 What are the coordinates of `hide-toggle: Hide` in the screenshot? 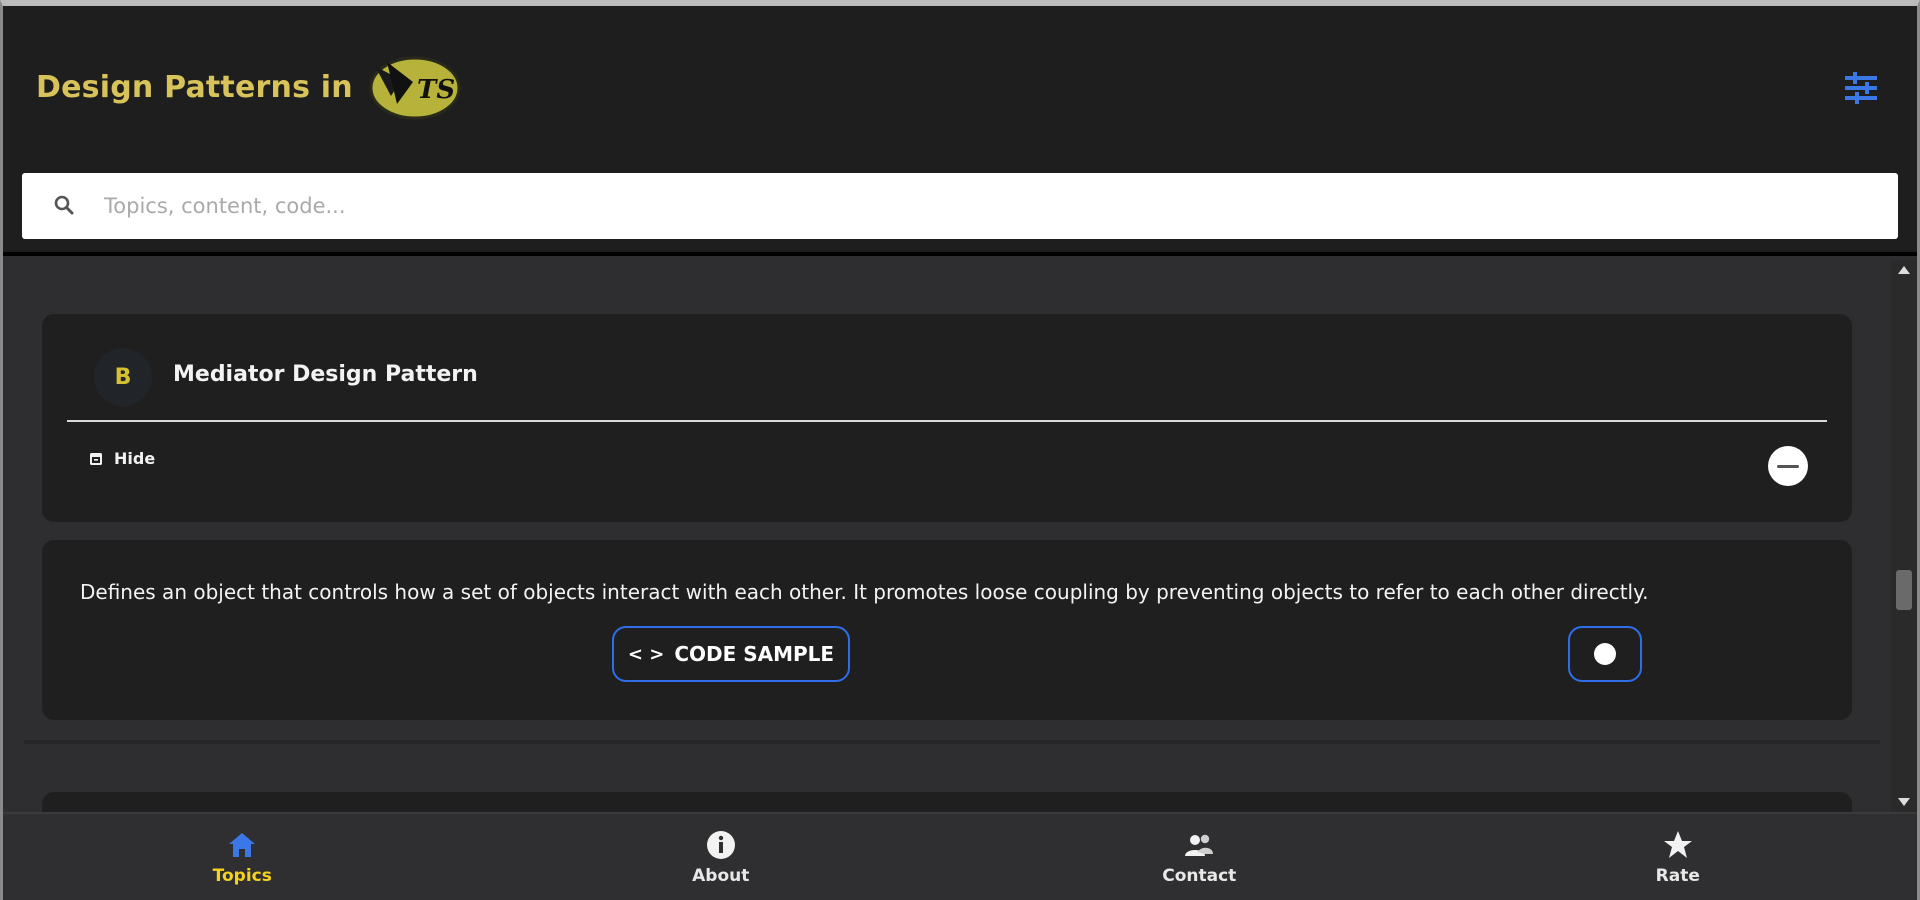 It's located at (121, 458).